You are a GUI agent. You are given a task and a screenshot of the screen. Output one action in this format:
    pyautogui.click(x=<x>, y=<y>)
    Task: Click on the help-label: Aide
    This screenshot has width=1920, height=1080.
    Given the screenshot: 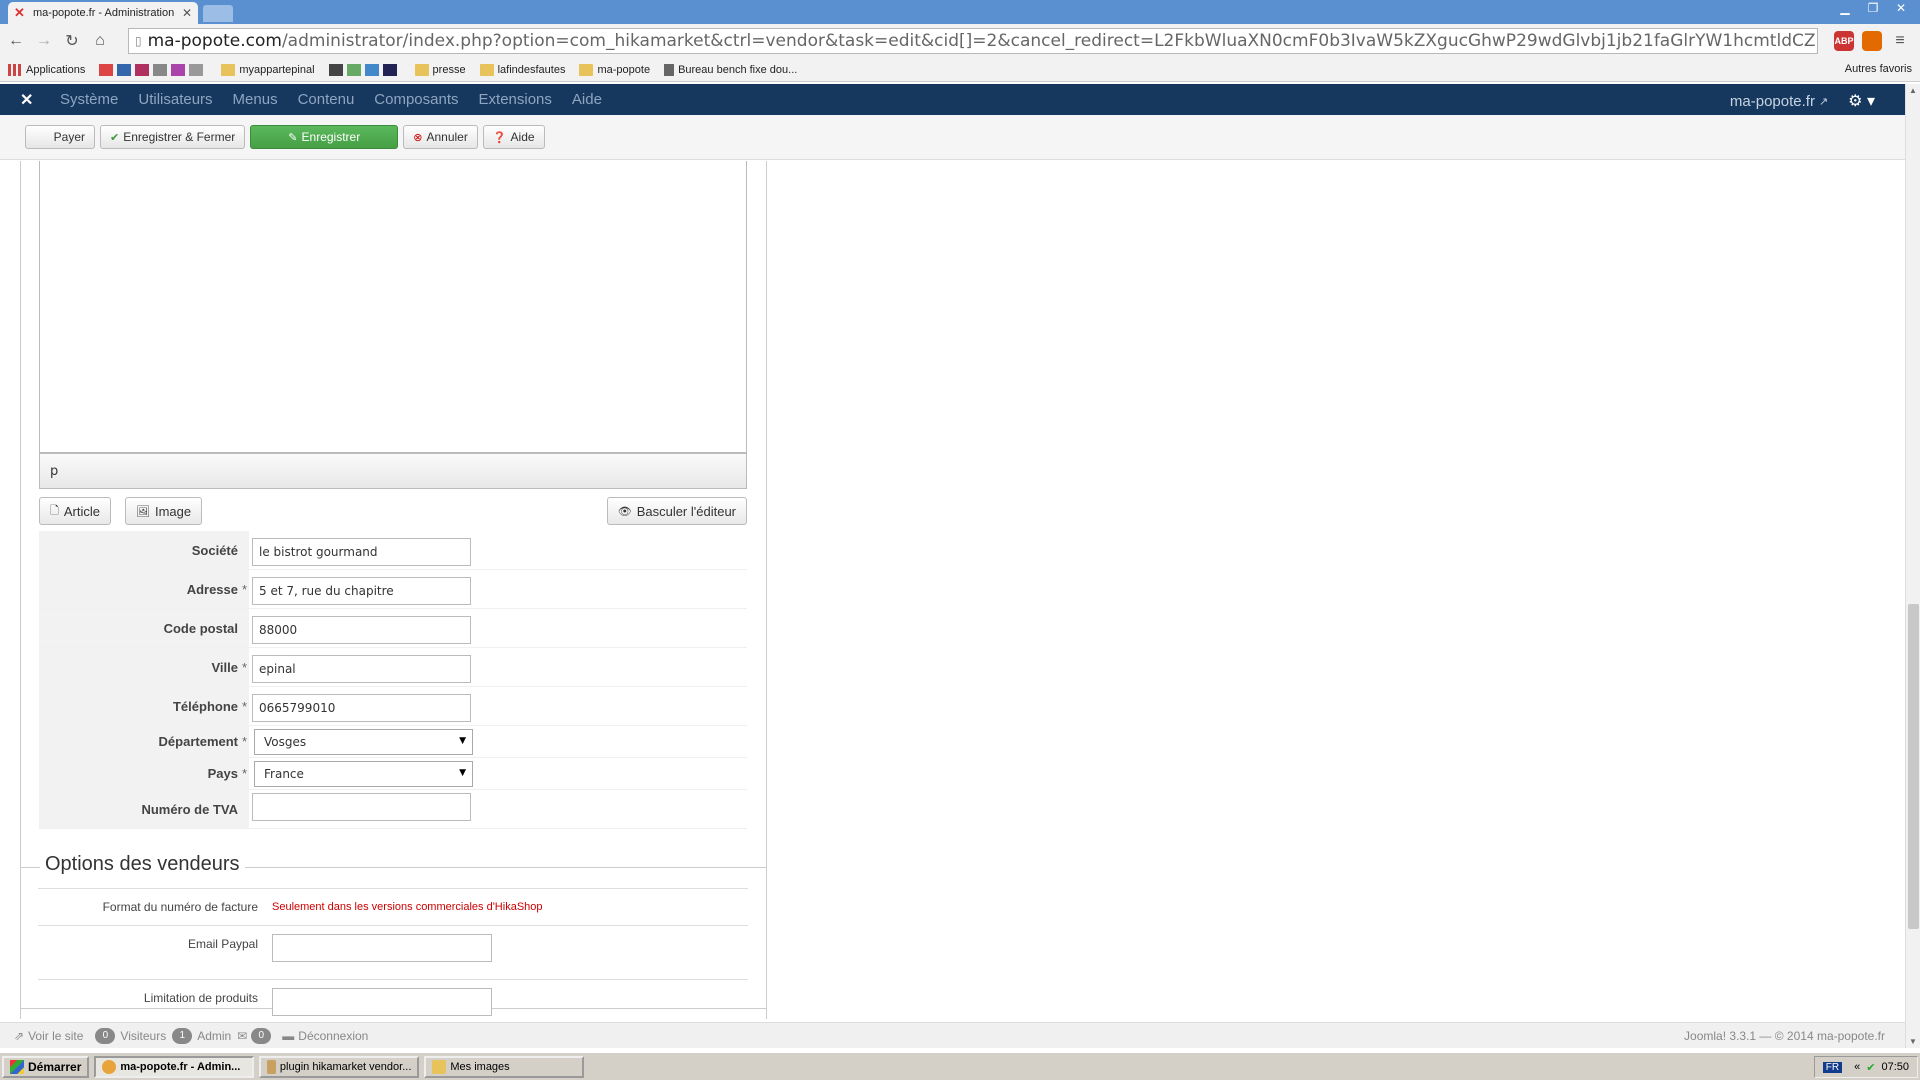 What is the action you would take?
    pyautogui.click(x=522, y=137)
    